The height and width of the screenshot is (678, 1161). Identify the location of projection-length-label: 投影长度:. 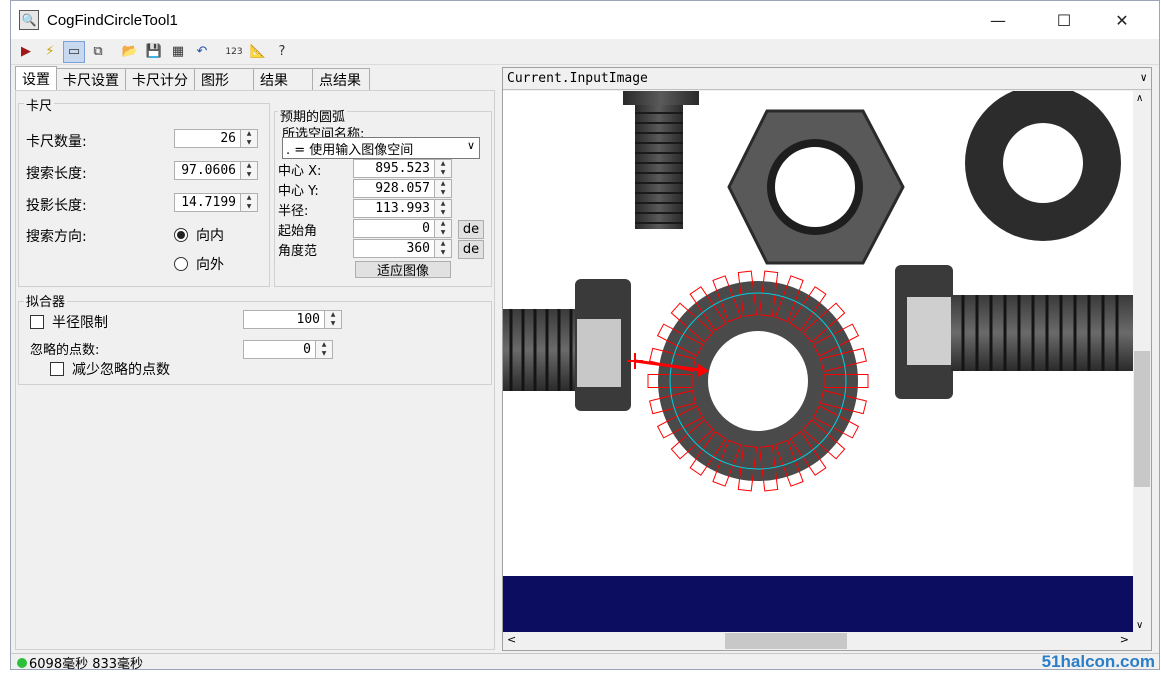
(56, 206).